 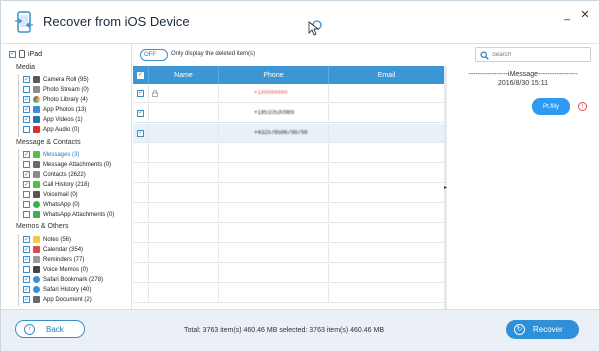 I want to click on device-row: iPad, so click(x=25, y=54).